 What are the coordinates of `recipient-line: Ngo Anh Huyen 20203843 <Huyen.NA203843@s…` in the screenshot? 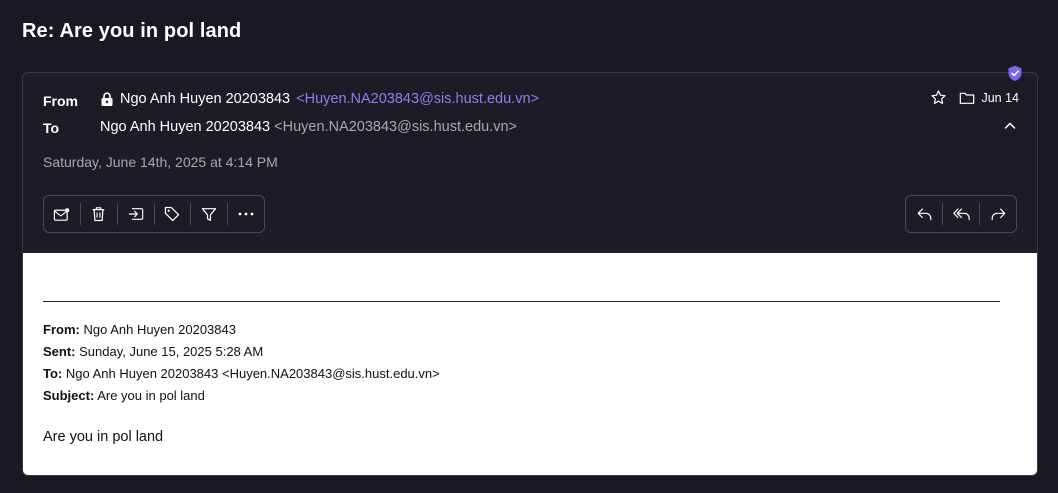 It's located at (308, 127).